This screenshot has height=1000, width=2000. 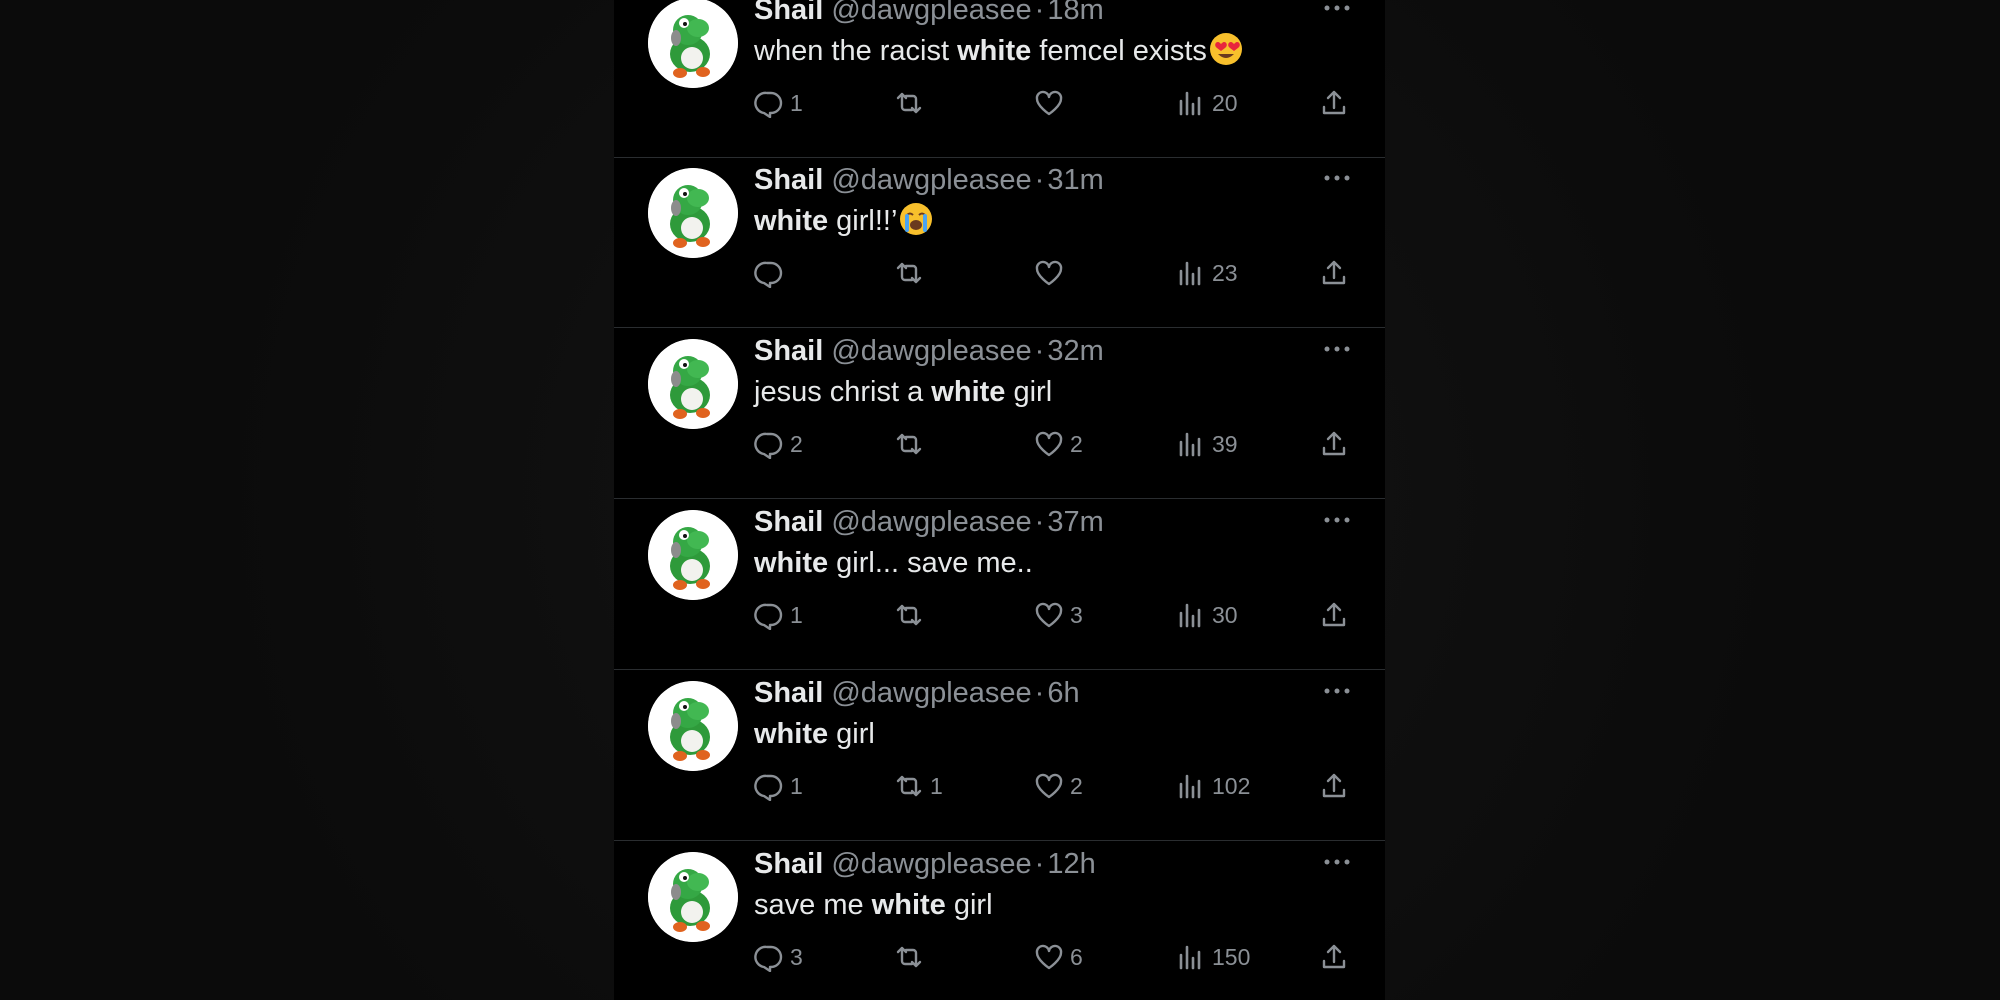 What do you see at coordinates (1071, 864) in the screenshot?
I see `timestamp: 12h` at bounding box center [1071, 864].